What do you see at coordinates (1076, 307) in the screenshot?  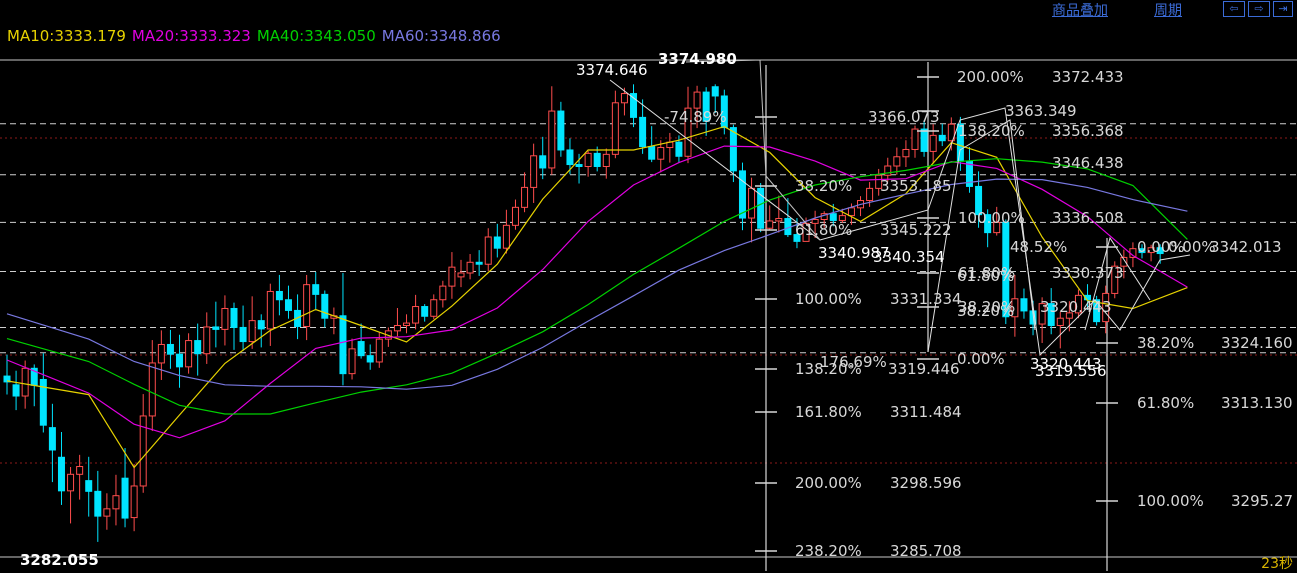 I see `fib-value-label: 3320.443` at bounding box center [1076, 307].